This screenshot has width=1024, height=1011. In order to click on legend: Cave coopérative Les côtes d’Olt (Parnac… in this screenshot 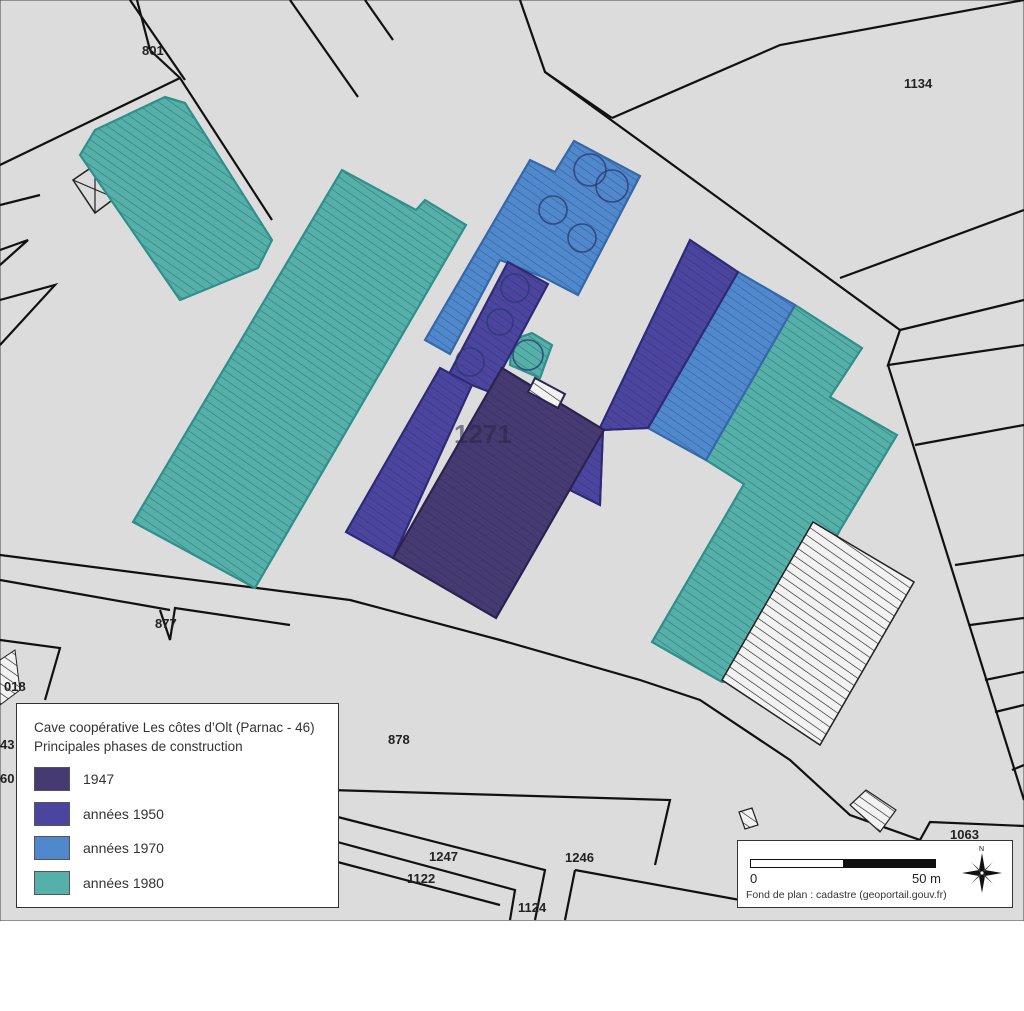, I will do `click(177, 805)`.